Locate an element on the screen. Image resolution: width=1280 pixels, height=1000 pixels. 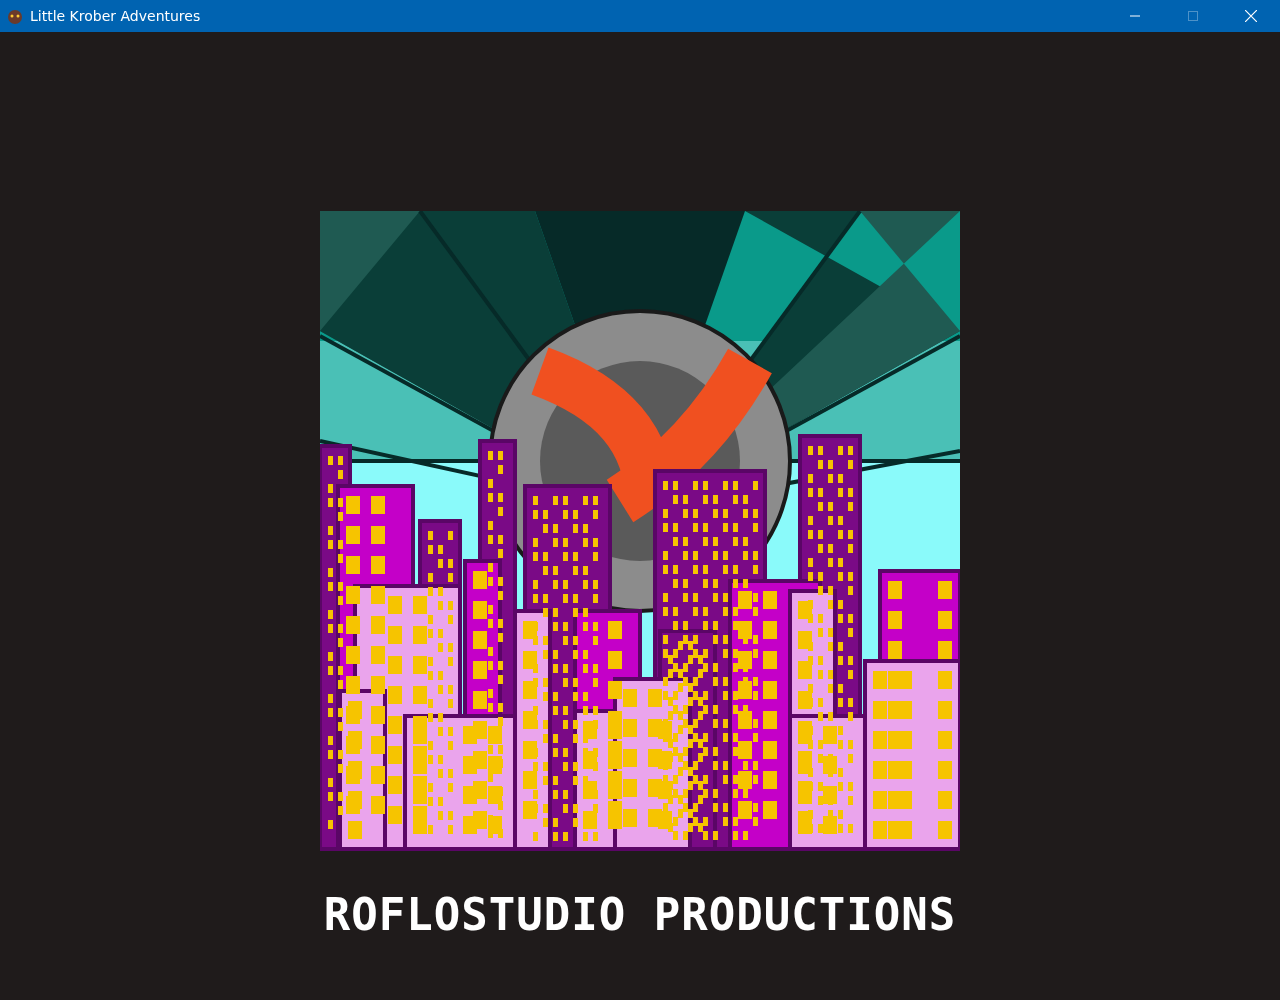
creature-icon is located at coordinates (15, 16).